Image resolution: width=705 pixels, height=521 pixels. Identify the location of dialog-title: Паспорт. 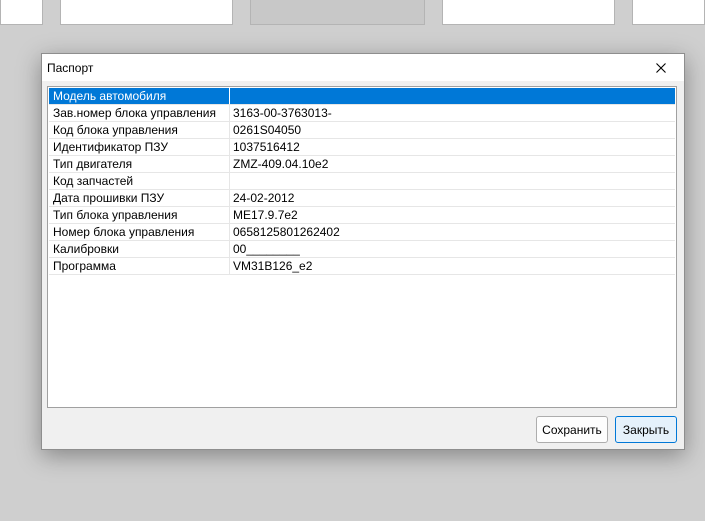
(70, 68).